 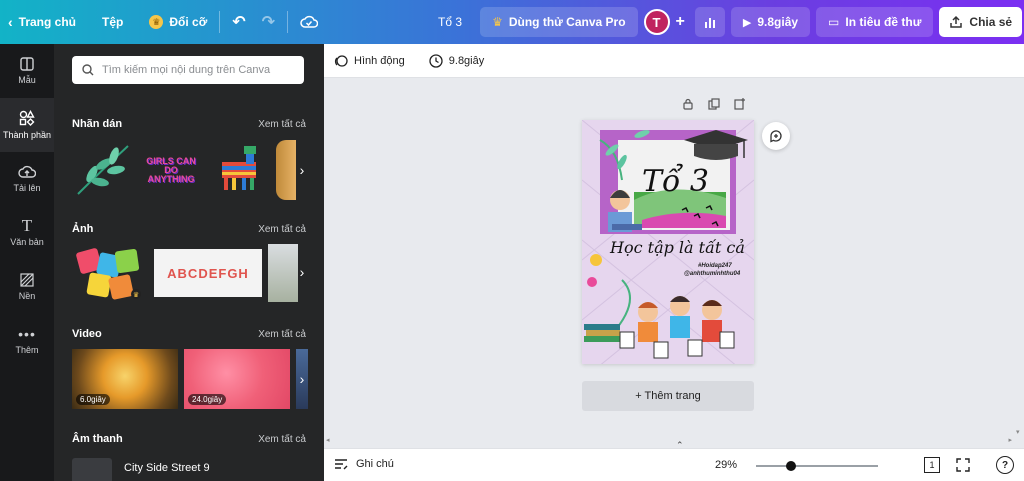 What do you see at coordinates (125, 379) in the screenshot?
I see `video-thumb-fire: 6.0giây` at bounding box center [125, 379].